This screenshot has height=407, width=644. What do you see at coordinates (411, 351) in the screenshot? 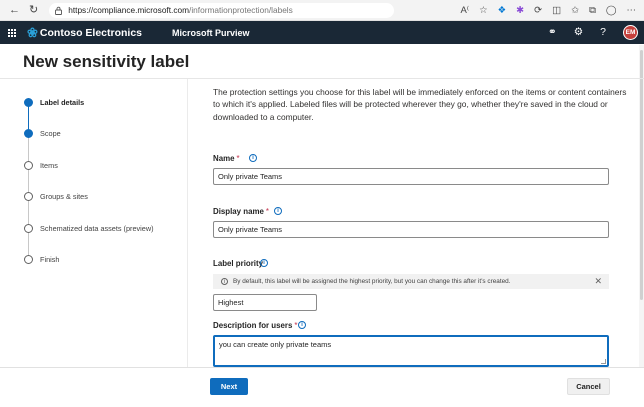
I see `description-textarea: you can create only private teams` at bounding box center [411, 351].